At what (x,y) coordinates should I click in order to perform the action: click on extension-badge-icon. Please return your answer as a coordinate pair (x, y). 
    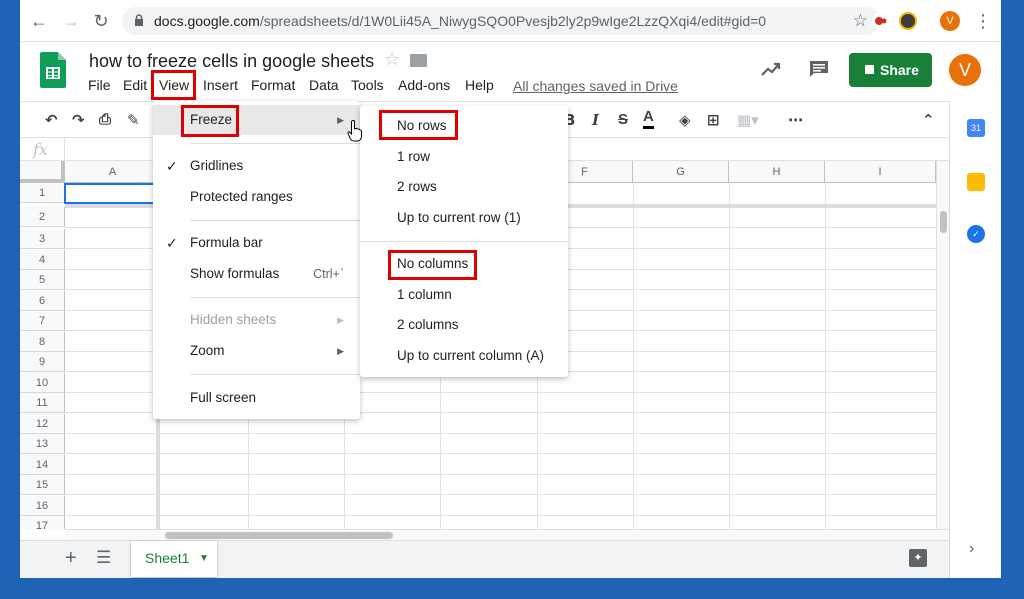
    Looking at the image, I should click on (908, 21).